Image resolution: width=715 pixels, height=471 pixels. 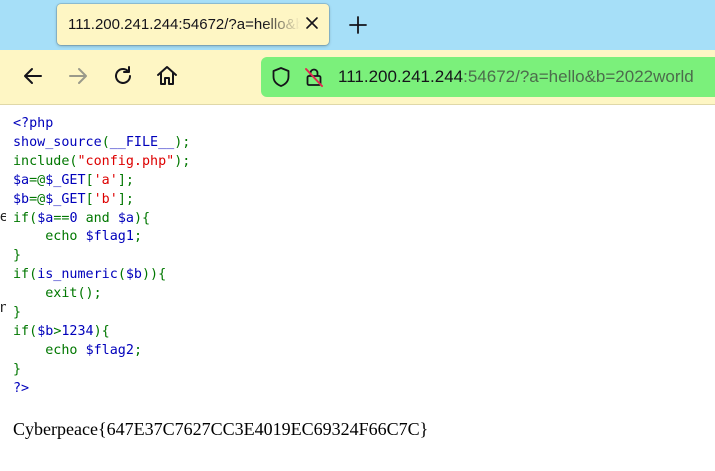 What do you see at coordinates (33, 123) in the screenshot?
I see `code-token: <?php` at bounding box center [33, 123].